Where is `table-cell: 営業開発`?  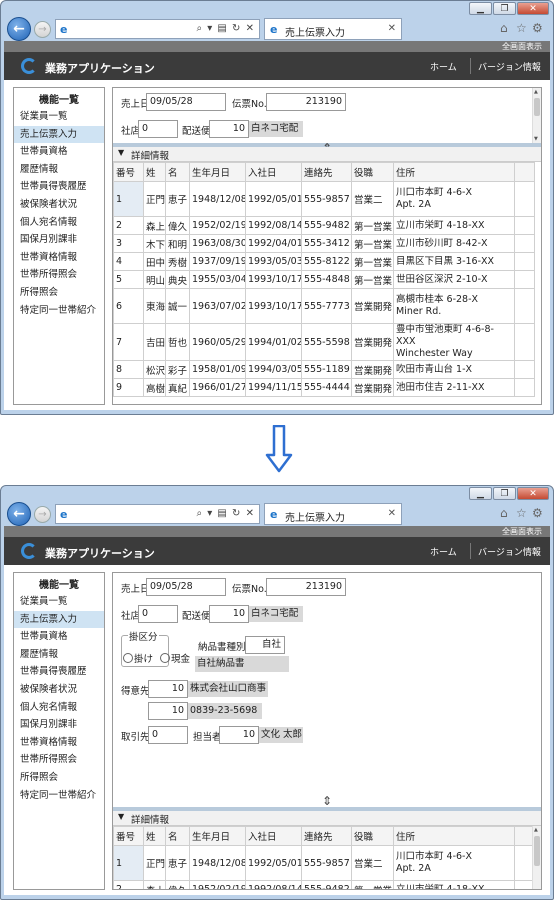
table-cell: 営業開発 is located at coordinates (372, 342).